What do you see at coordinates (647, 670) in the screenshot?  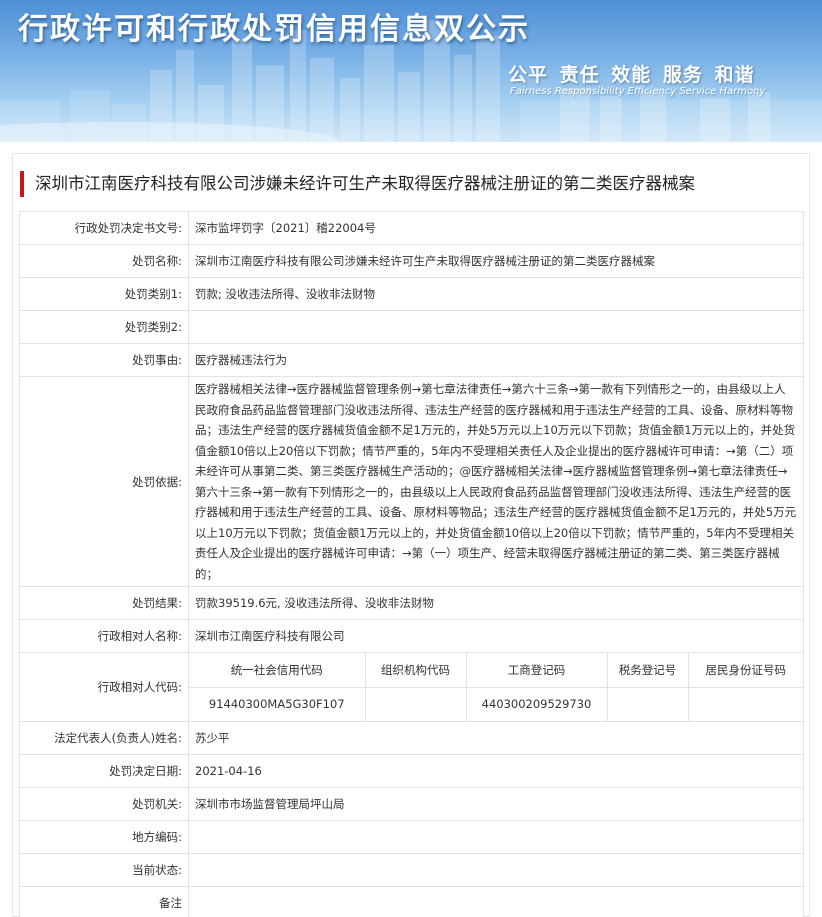 I see `header-tax-reg-code: 税务登记号` at bounding box center [647, 670].